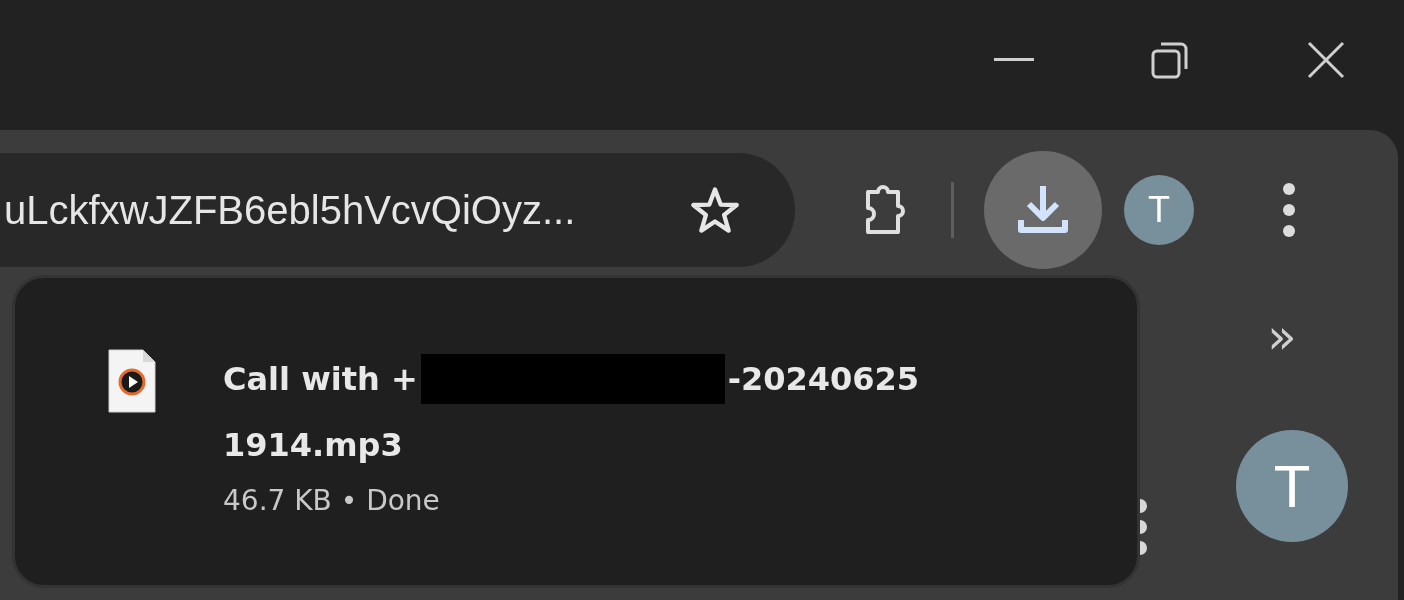 This screenshot has height=600, width=1404. I want to click on star-icon, so click(715, 210).